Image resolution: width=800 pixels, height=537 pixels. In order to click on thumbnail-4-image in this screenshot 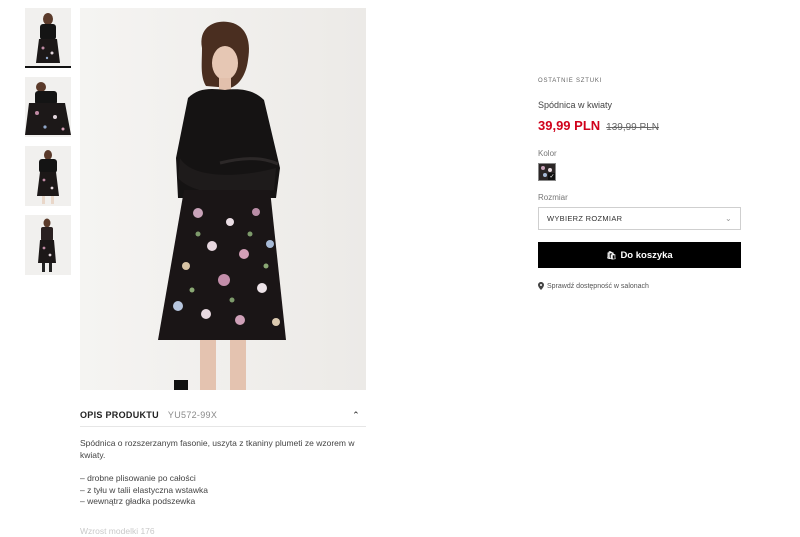, I will do `click(48, 245)`.